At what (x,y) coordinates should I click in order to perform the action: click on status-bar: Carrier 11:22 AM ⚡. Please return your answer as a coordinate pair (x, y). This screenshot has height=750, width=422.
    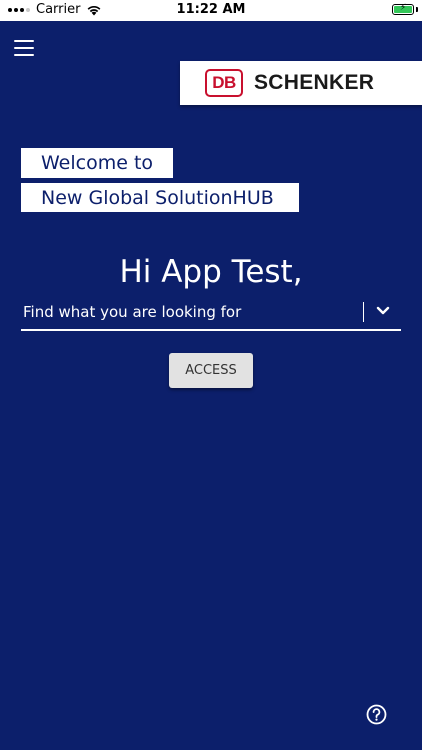
    Looking at the image, I should click on (211, 10).